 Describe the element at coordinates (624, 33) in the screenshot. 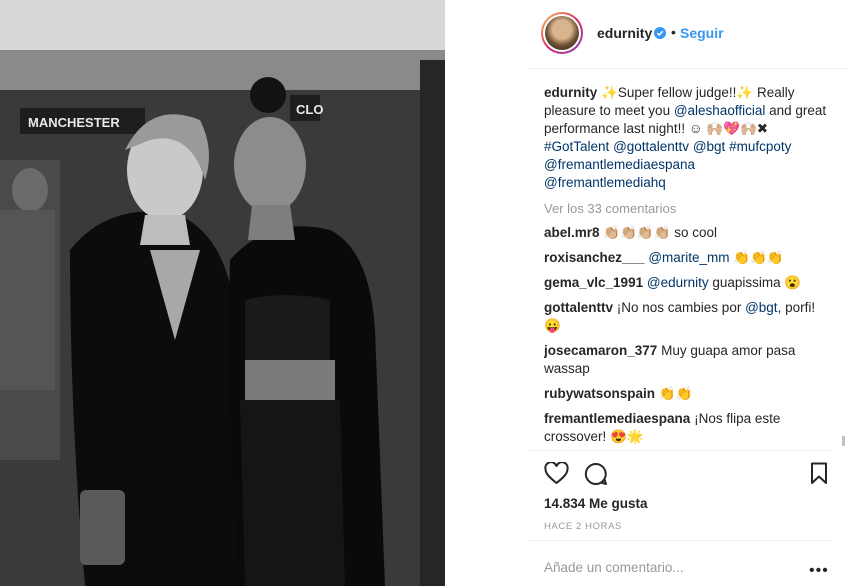

I see `author-username: edurnity` at that location.